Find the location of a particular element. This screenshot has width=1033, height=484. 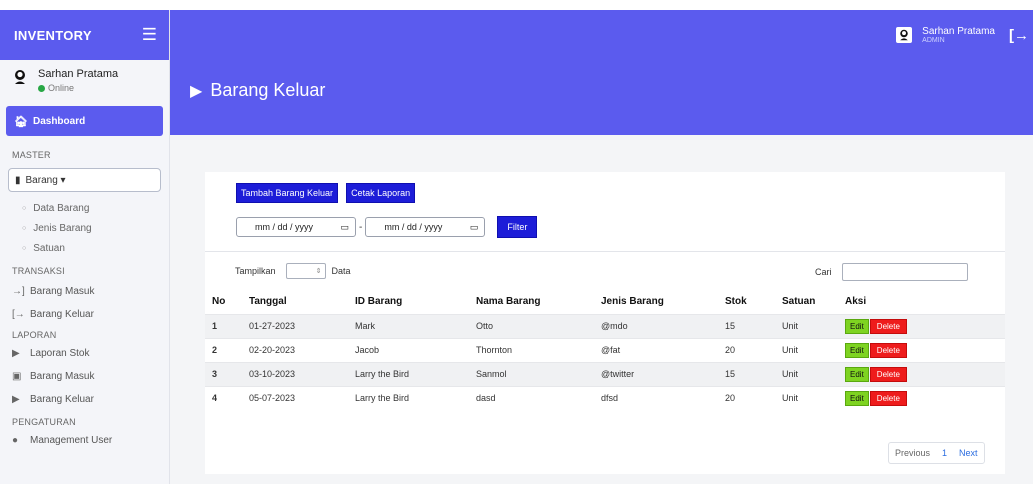

section-heading-laporan: LAPORAN is located at coordinates (34, 335).